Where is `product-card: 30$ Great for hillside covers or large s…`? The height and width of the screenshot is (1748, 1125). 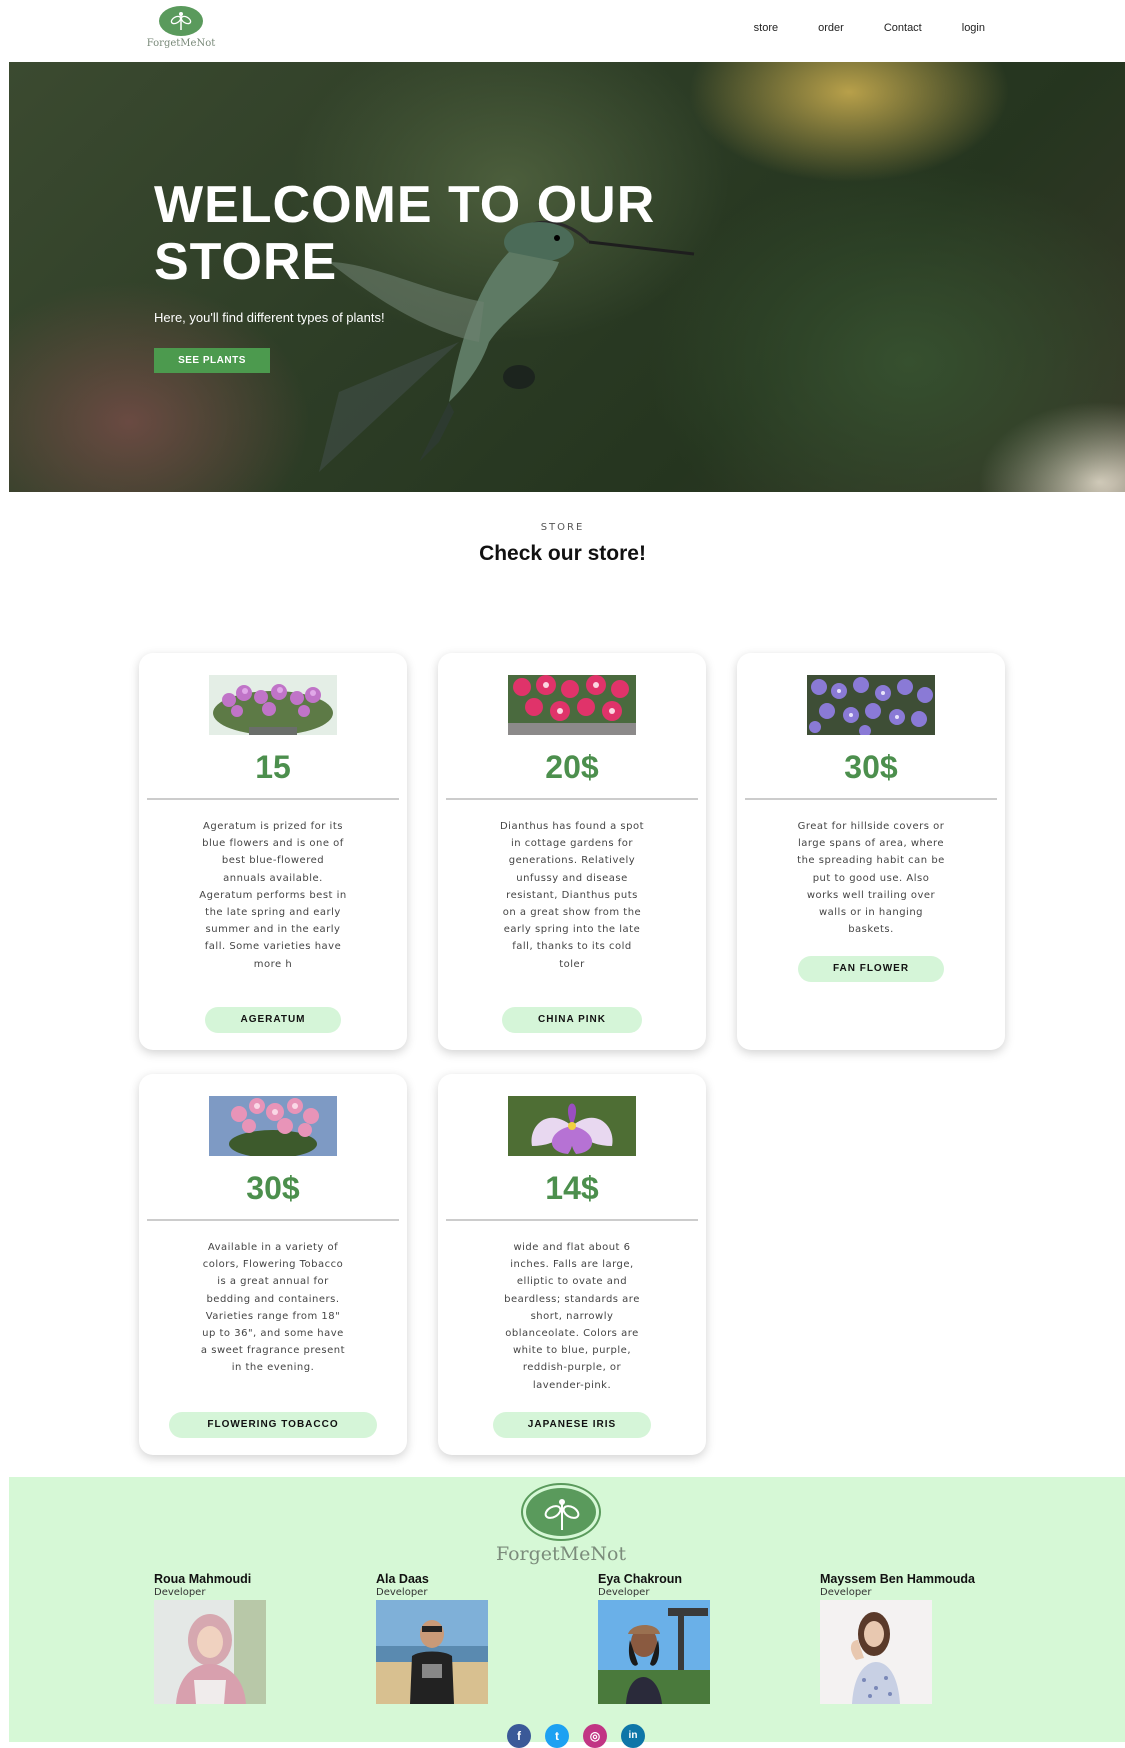 product-card: 30$ Great for hillside covers or large s… is located at coordinates (871, 851).